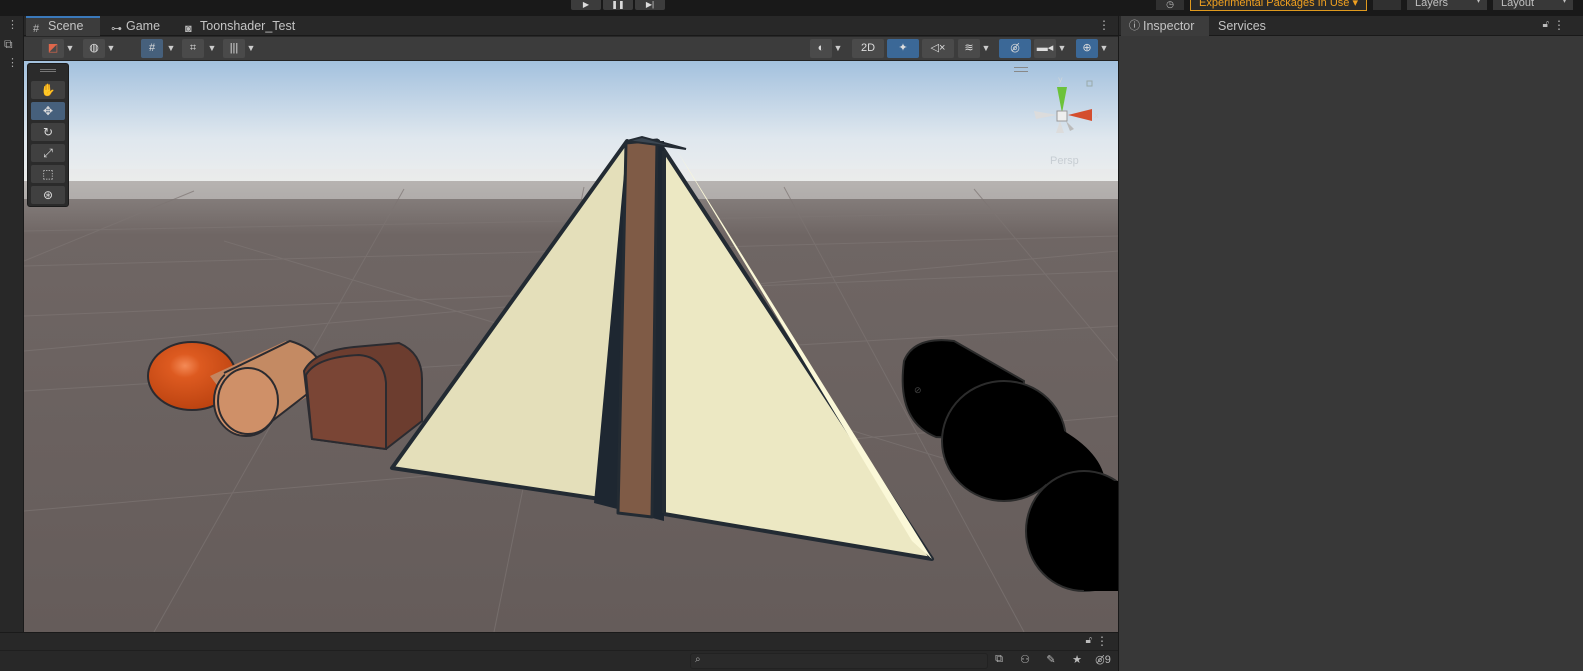 Image resolution: width=1583 pixels, height=671 pixels. I want to click on scene-tab-bar: # Scene ⊶ Game ◙ Toonshader_Test ⋮, so click(571, 26).